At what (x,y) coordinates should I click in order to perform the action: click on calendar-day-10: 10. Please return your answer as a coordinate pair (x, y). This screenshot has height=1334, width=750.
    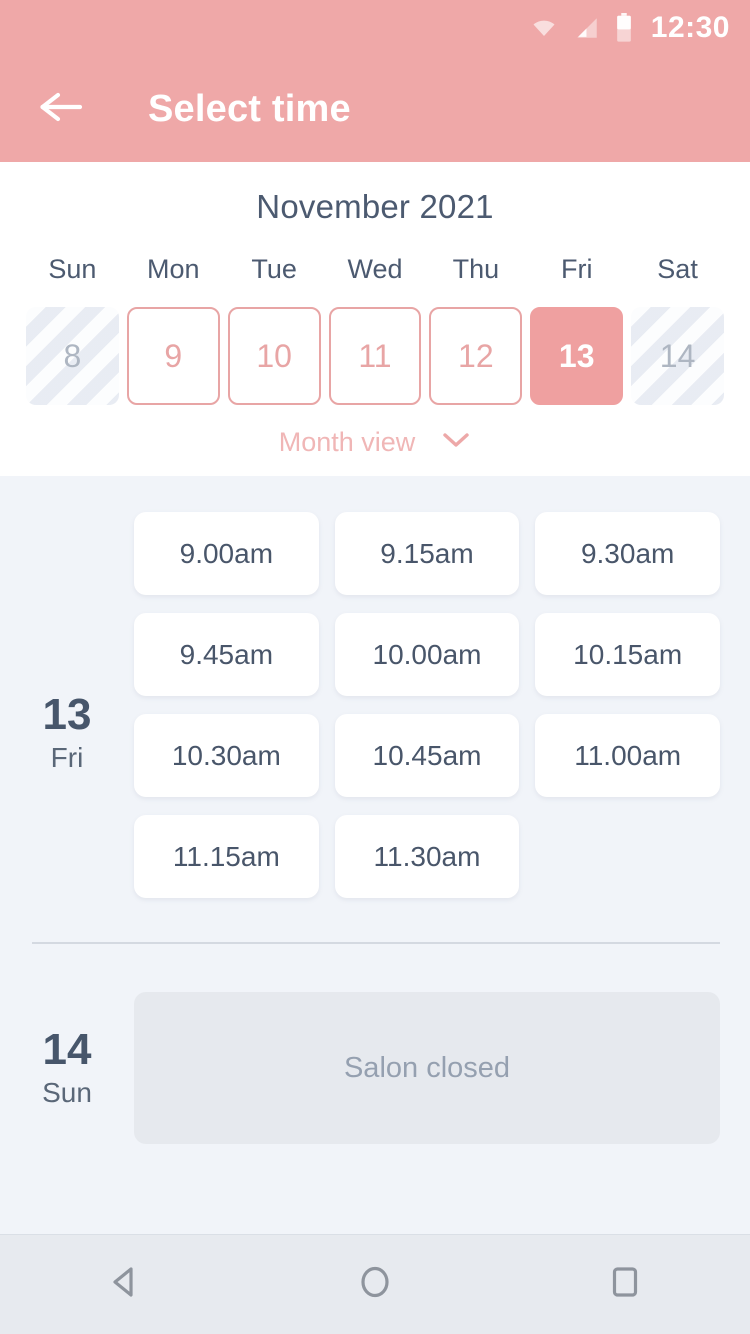
    Looking at the image, I should click on (274, 356).